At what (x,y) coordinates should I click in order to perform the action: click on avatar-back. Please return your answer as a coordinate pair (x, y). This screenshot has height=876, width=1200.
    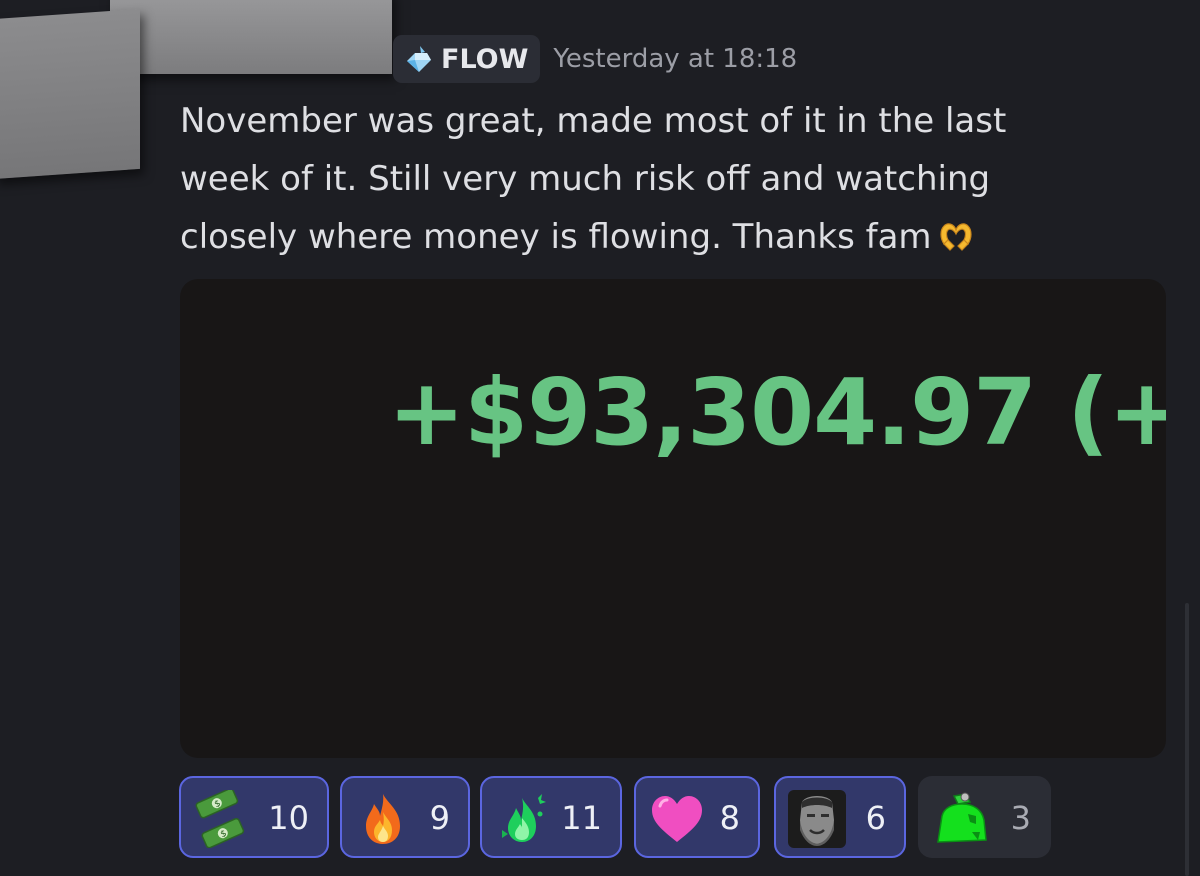
    Looking at the image, I should click on (251, 37).